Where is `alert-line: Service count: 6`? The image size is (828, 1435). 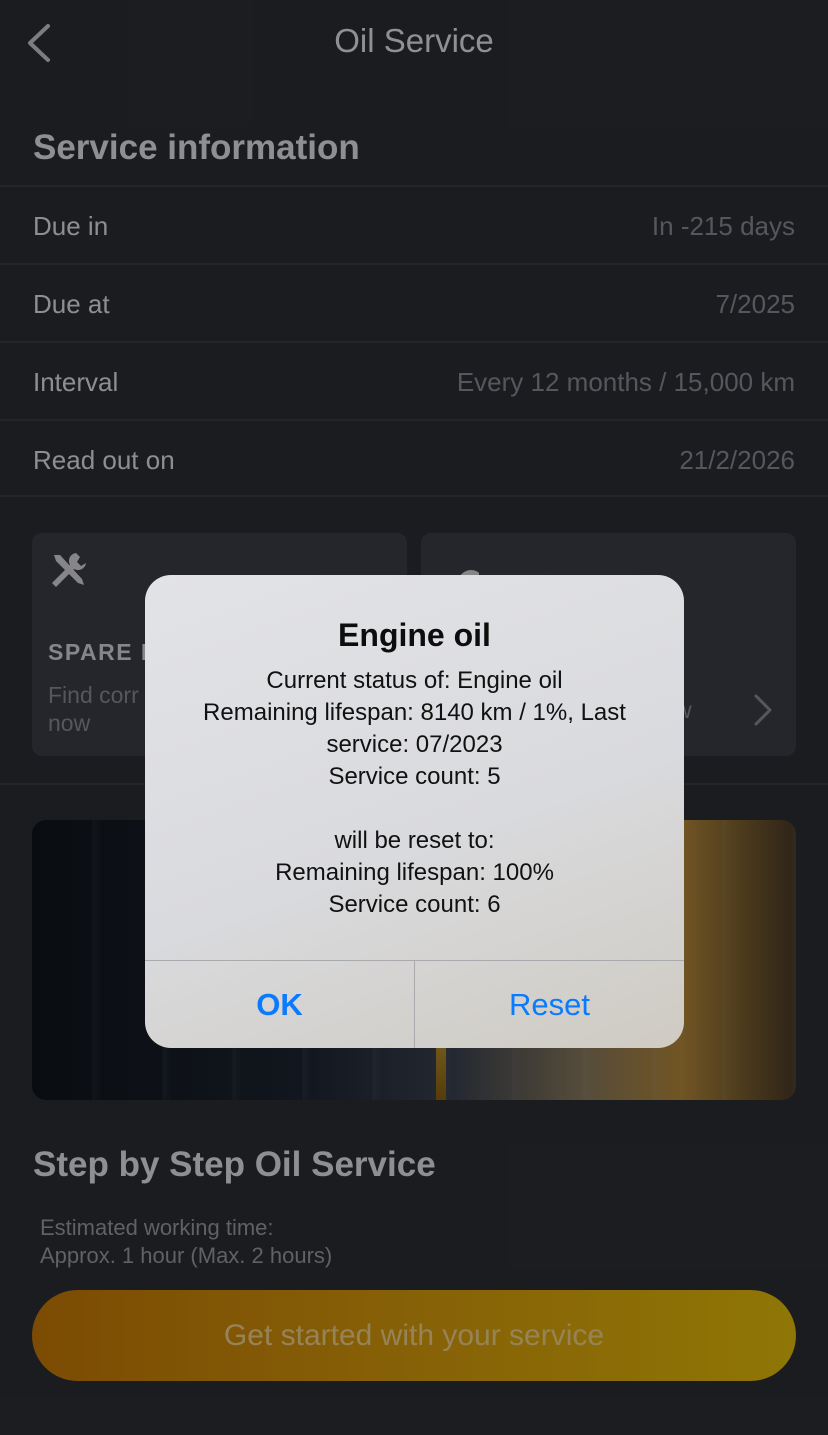
alert-line: Service count: 6 is located at coordinates (414, 904).